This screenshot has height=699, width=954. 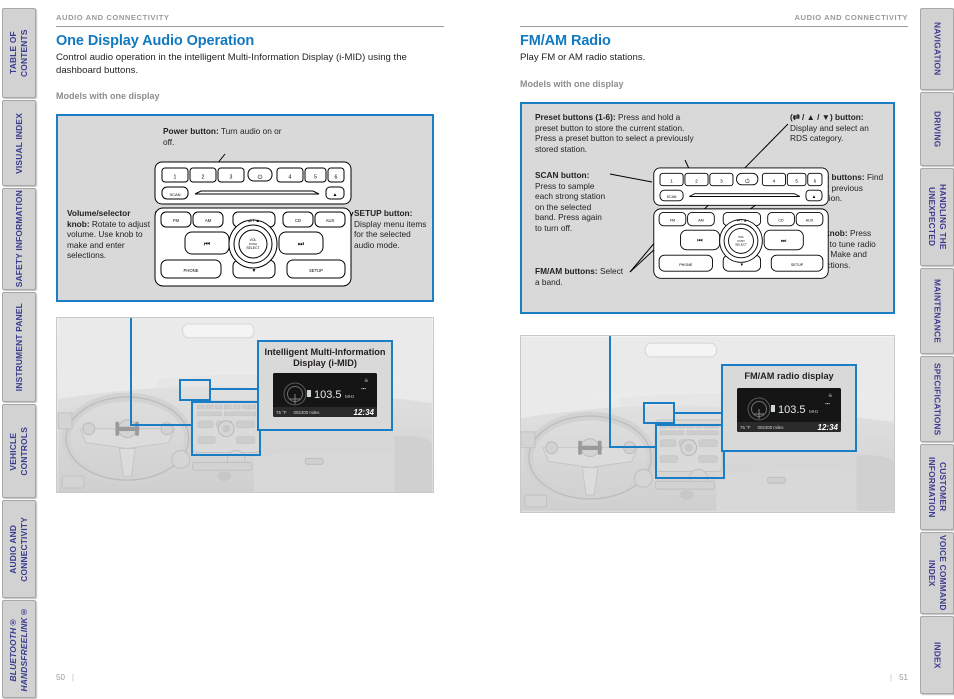 I want to click on imid-status-bar: 75 °F 002300 miles 12:34, so click(x=325, y=412).